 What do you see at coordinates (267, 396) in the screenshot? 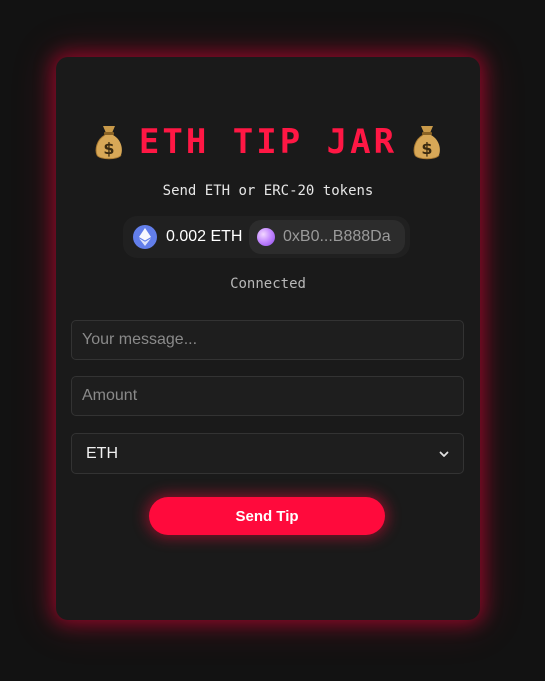
I see `amount-input` at bounding box center [267, 396].